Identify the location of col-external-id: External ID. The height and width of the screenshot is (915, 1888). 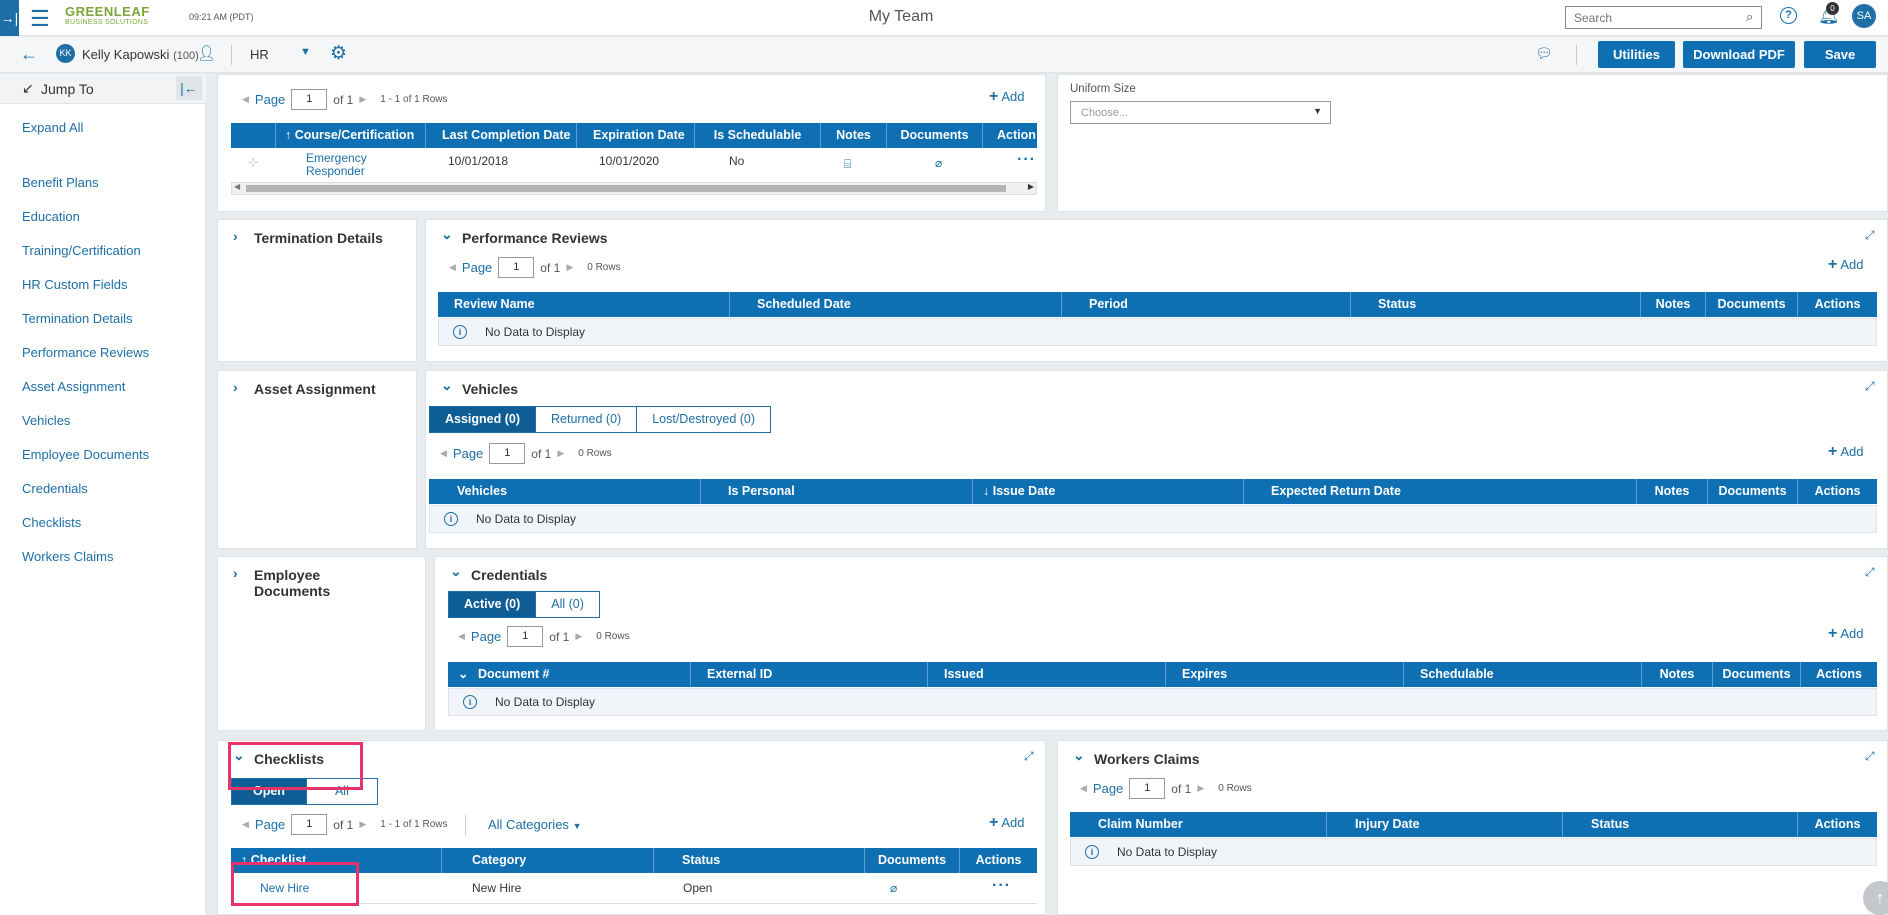
(809, 674).